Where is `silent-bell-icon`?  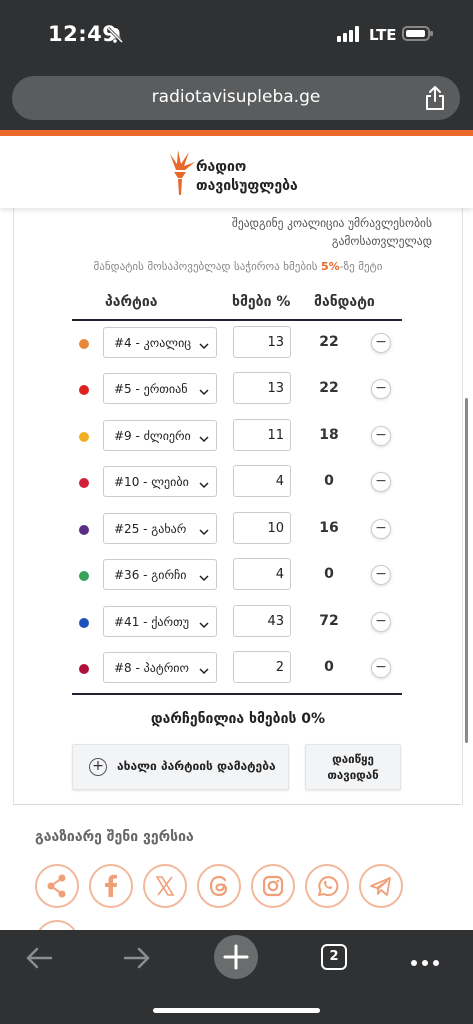
silent-bell-icon is located at coordinates (115, 37).